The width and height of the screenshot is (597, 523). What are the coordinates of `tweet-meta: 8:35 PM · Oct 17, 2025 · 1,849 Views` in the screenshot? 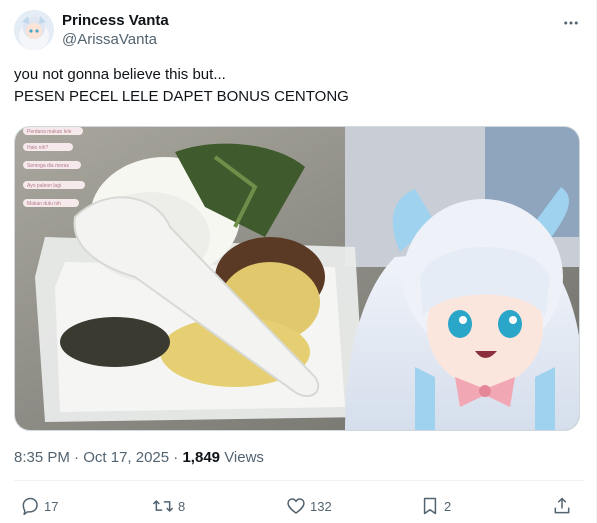 It's located at (139, 458).